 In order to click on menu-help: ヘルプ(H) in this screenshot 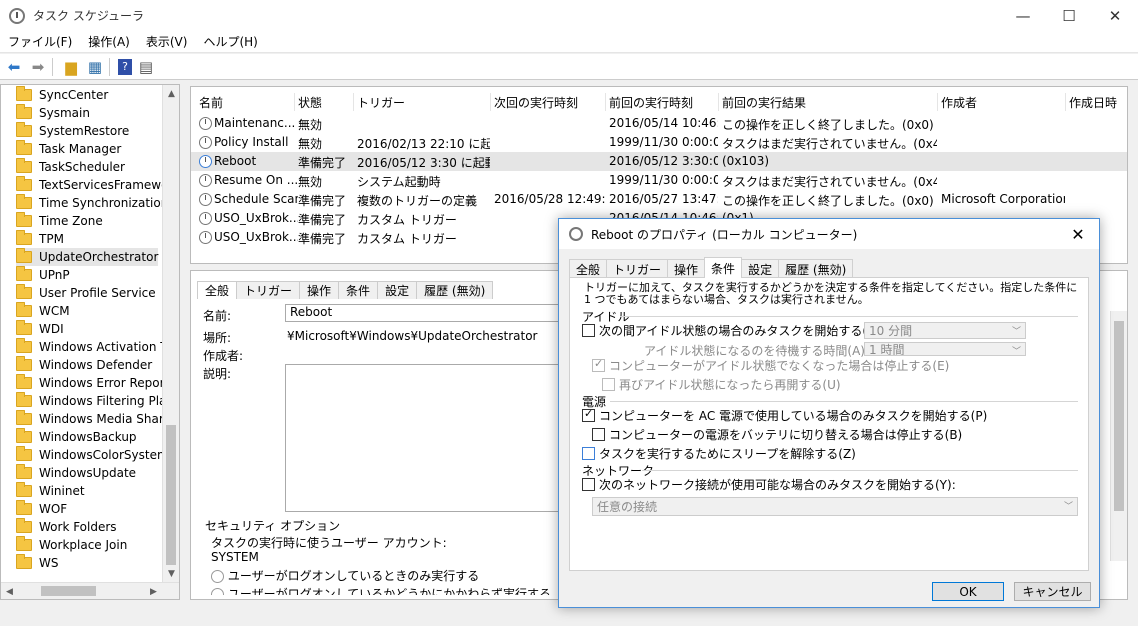, I will do `click(230, 41)`.